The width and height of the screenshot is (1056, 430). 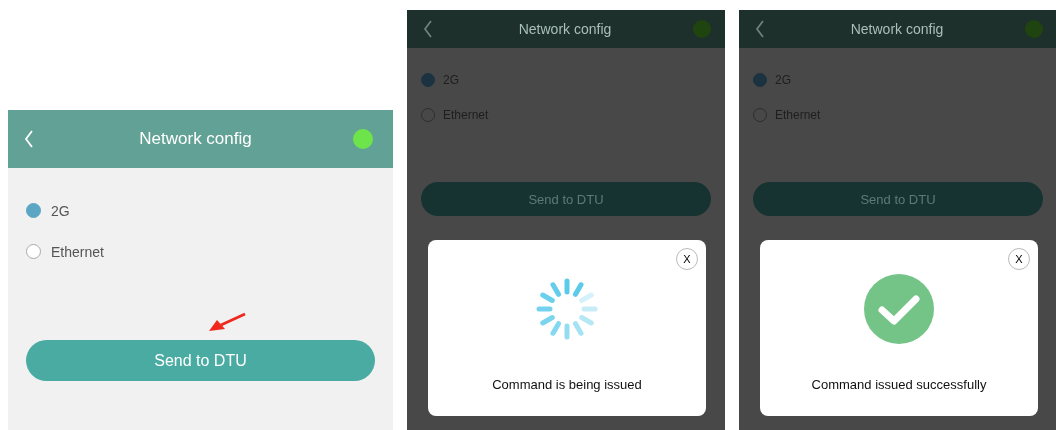 I want to click on dialog-message: Command issued successfully, so click(x=899, y=384).